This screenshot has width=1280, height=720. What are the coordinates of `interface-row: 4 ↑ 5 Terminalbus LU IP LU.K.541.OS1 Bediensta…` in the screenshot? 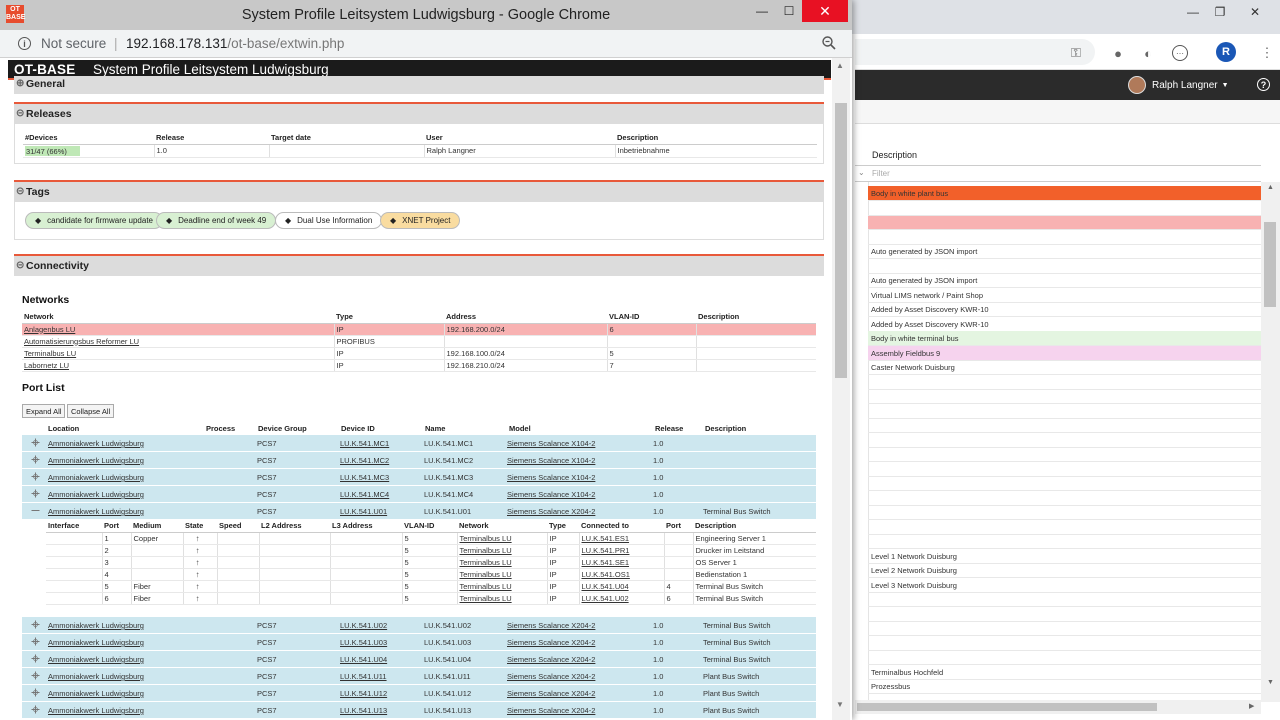 It's located at (431, 574).